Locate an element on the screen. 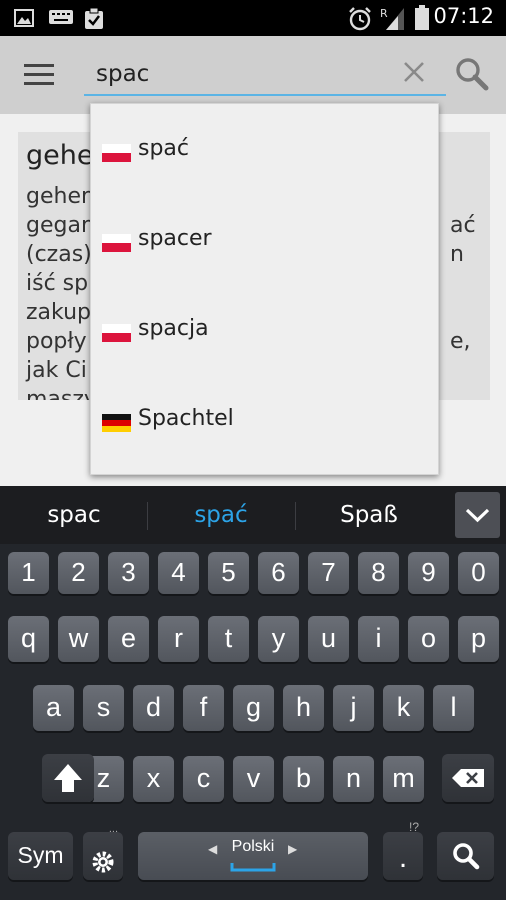  clipboard-check-icon is located at coordinates (94, 18).